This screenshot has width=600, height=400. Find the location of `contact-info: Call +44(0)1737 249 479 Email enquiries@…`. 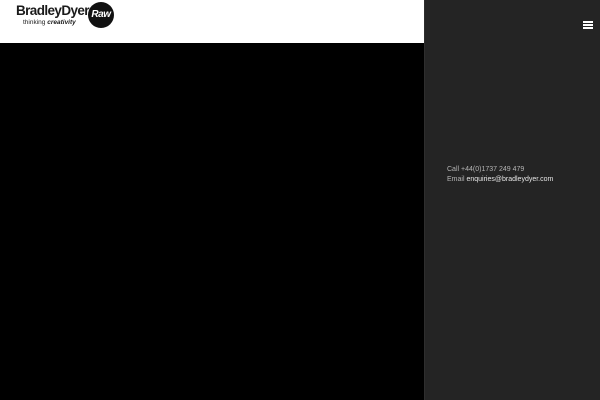

contact-info: Call +44(0)1737 249 479 Email enquiries@… is located at coordinates (500, 175).